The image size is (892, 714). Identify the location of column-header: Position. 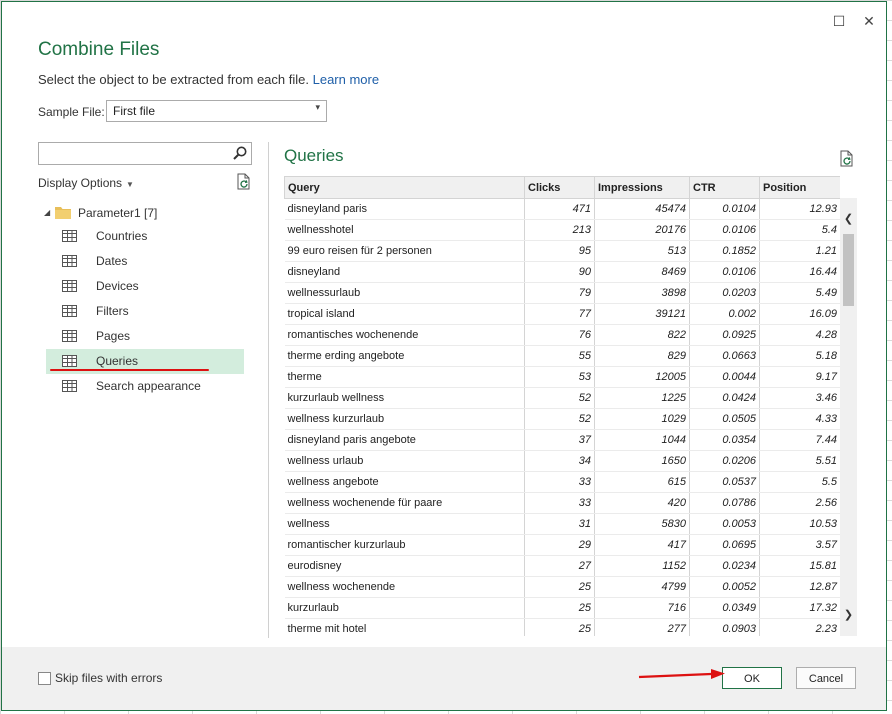
(799, 187).